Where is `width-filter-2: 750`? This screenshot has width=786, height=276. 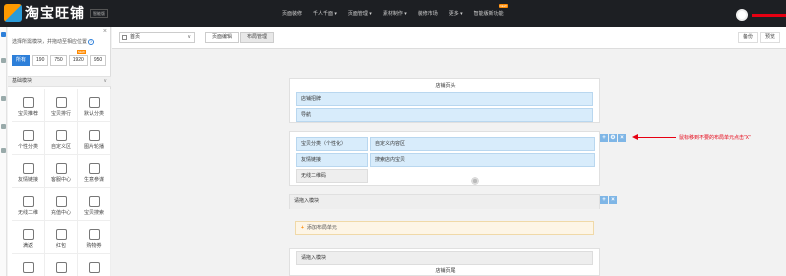
width-filter-2: 750 is located at coordinates (58, 60).